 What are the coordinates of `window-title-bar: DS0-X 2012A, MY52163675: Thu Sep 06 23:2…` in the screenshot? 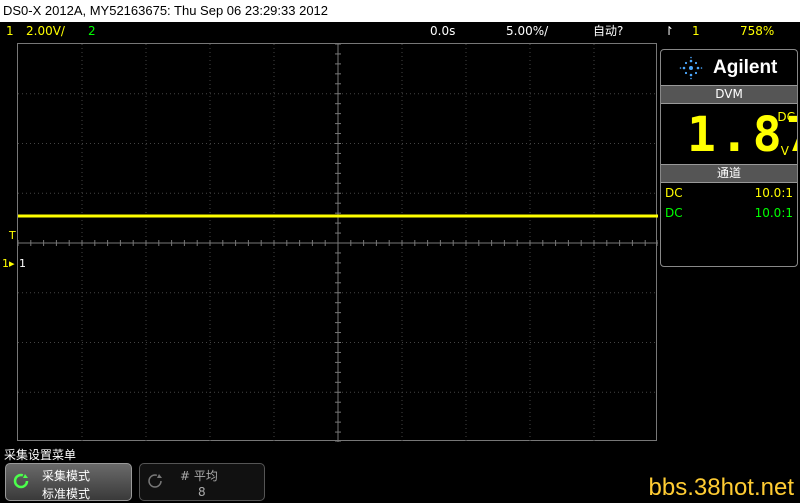 It's located at (400, 11).